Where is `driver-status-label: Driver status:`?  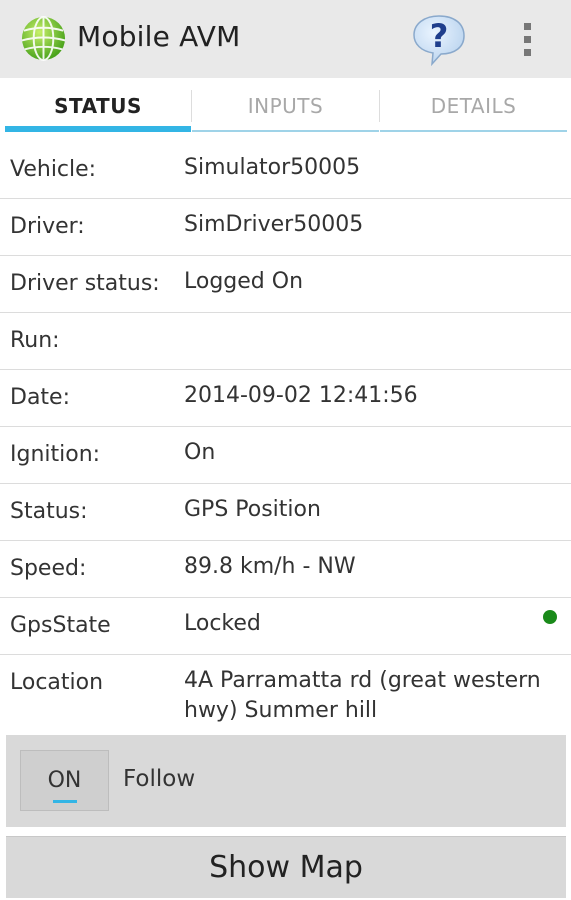
driver-status-label: Driver status: is located at coordinates (85, 283).